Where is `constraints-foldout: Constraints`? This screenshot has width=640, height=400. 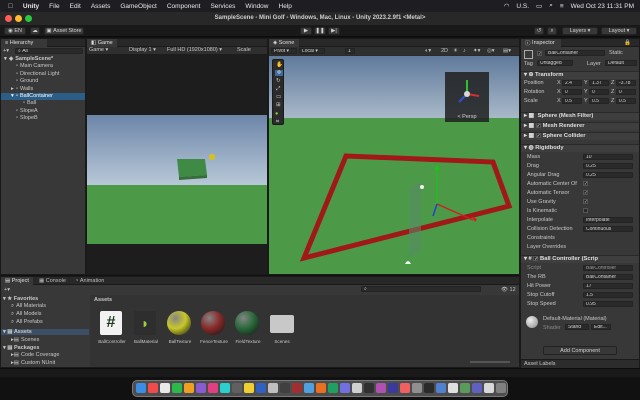 constraints-foldout: Constraints is located at coordinates (541, 238).